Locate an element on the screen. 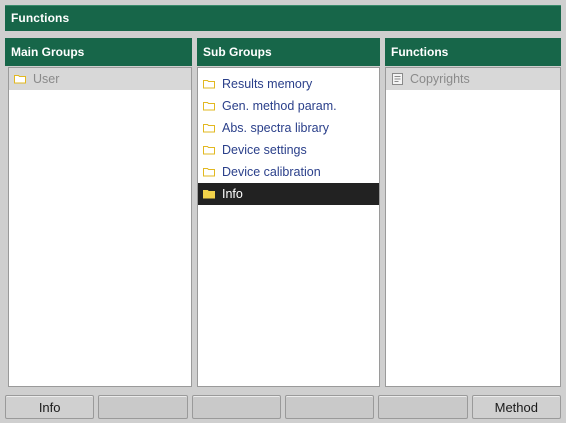 The width and height of the screenshot is (566, 423). softkey-4-button is located at coordinates (329, 407).